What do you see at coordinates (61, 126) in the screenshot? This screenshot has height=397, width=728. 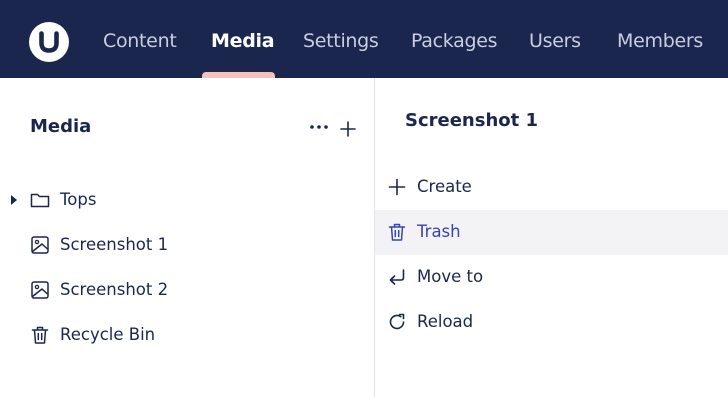 I see `tree-section-title: Media` at bounding box center [61, 126].